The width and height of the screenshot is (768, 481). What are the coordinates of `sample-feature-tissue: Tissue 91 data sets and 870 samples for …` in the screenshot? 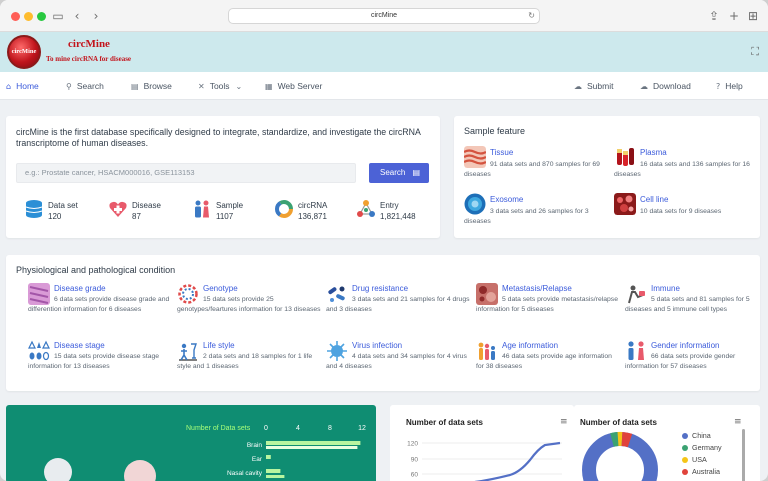 It's located at (539, 164).